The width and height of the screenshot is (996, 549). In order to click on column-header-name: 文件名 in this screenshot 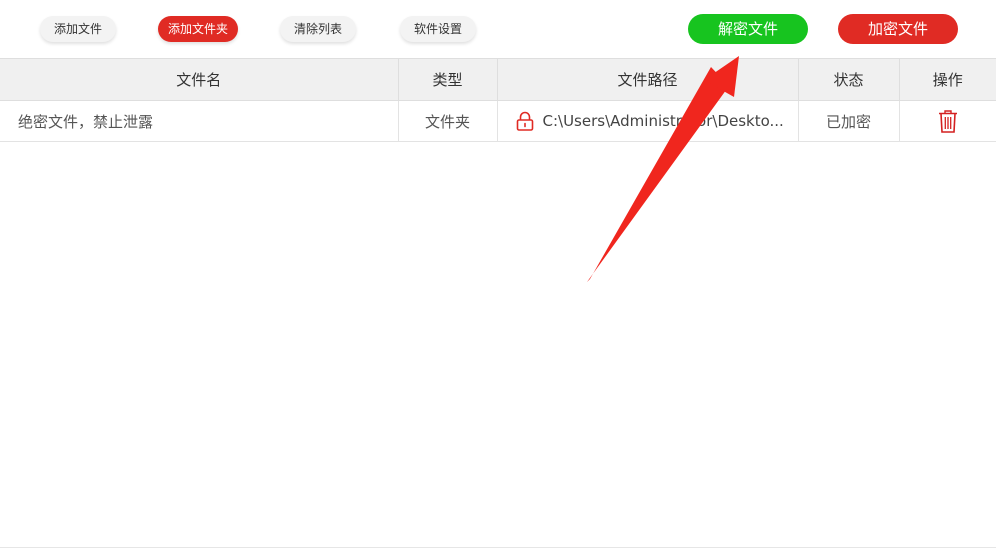, I will do `click(199, 79)`.